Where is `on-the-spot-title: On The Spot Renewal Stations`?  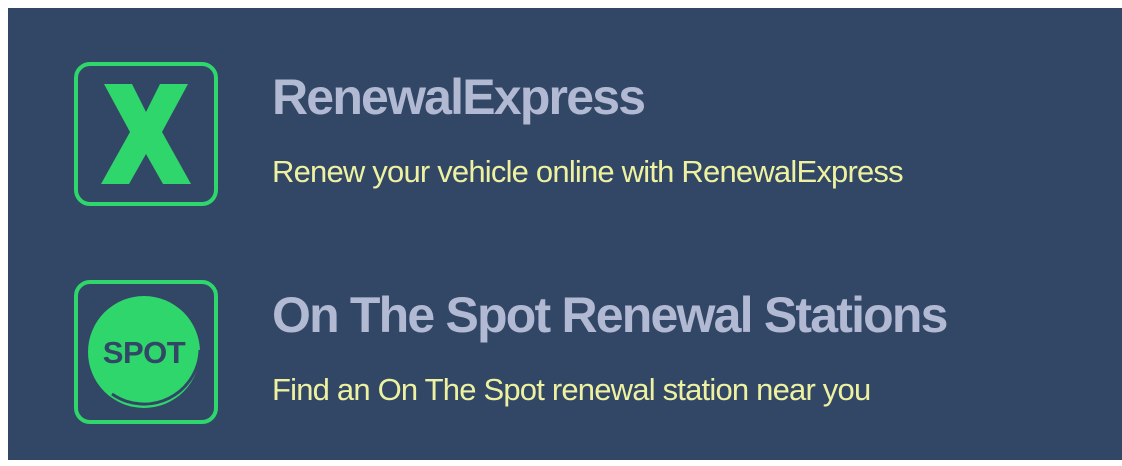 on-the-spot-title: On The Spot Renewal Stations is located at coordinates (610, 315).